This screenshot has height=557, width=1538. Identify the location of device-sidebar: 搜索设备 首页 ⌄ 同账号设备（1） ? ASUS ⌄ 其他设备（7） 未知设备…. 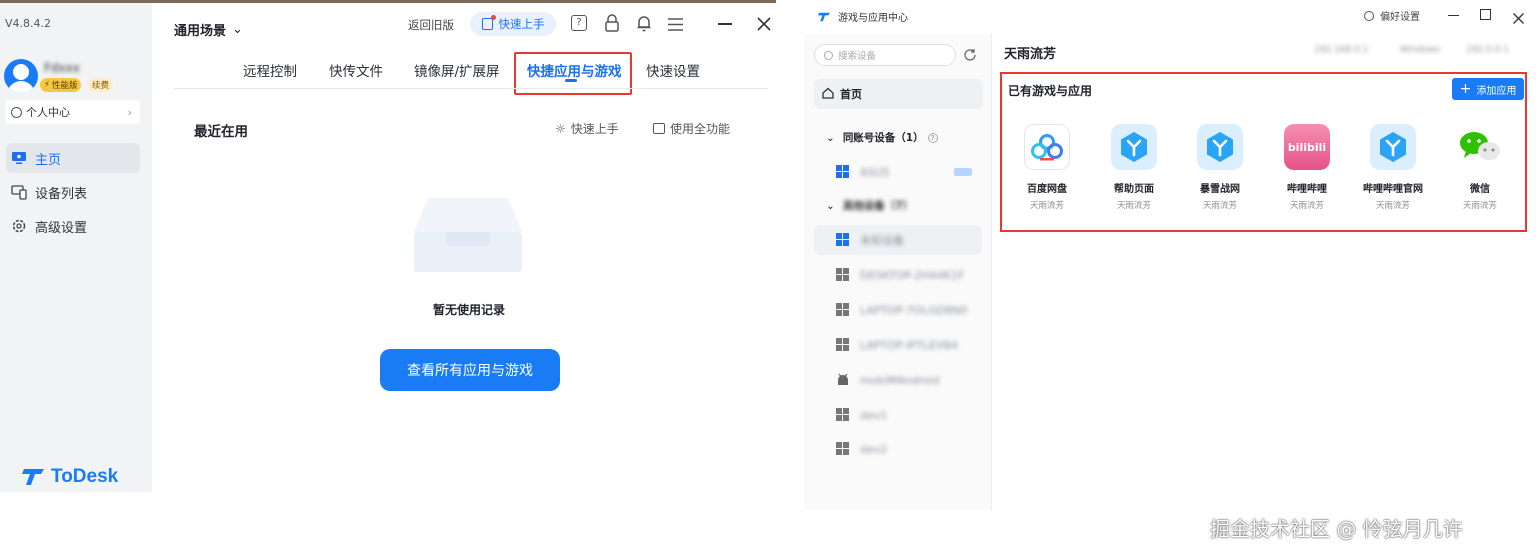
(898, 272).